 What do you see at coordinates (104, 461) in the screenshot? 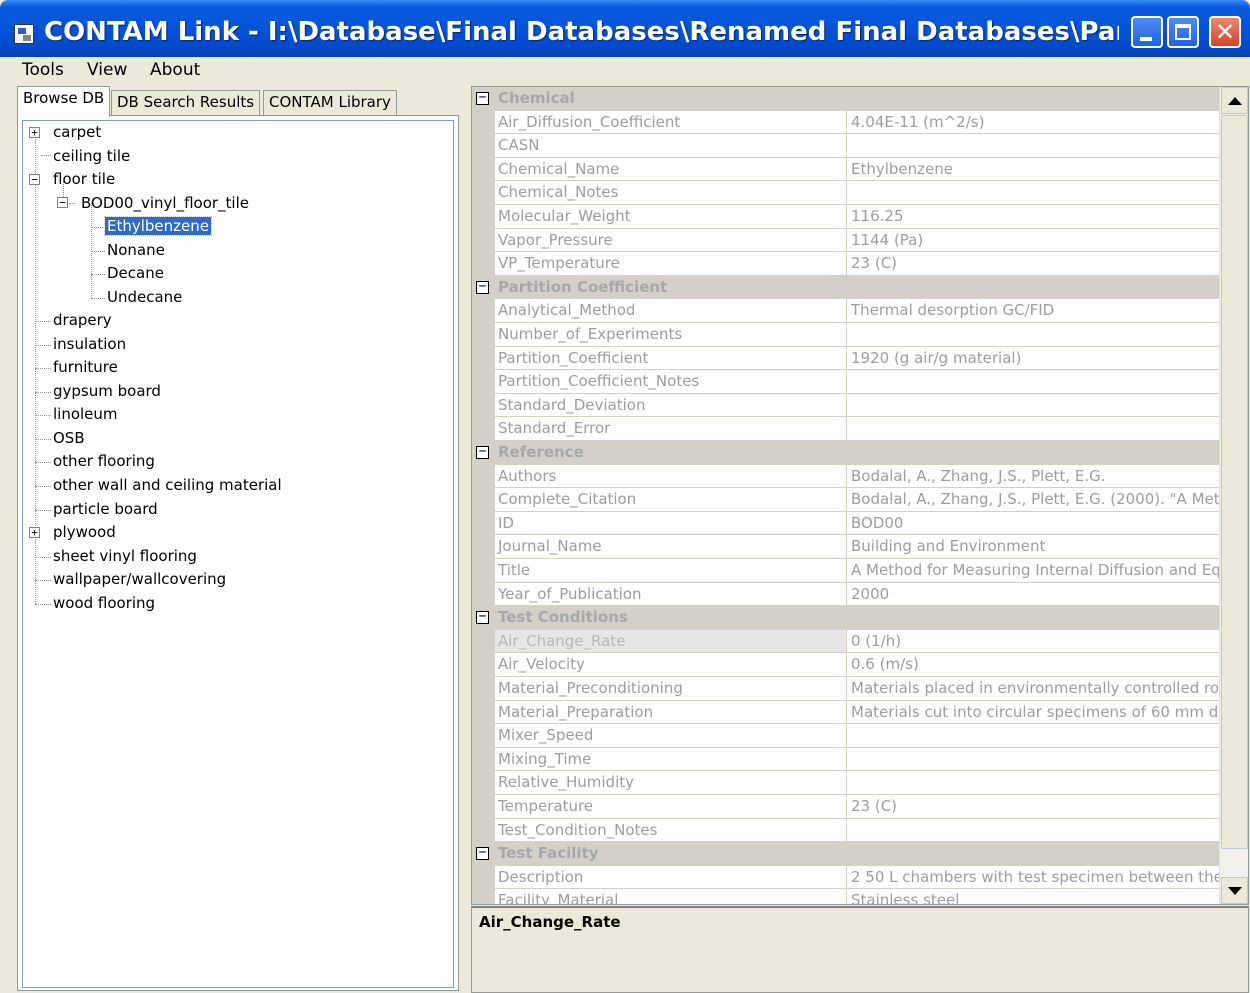
I see `tree-item-other-flooring: other flooring` at bounding box center [104, 461].